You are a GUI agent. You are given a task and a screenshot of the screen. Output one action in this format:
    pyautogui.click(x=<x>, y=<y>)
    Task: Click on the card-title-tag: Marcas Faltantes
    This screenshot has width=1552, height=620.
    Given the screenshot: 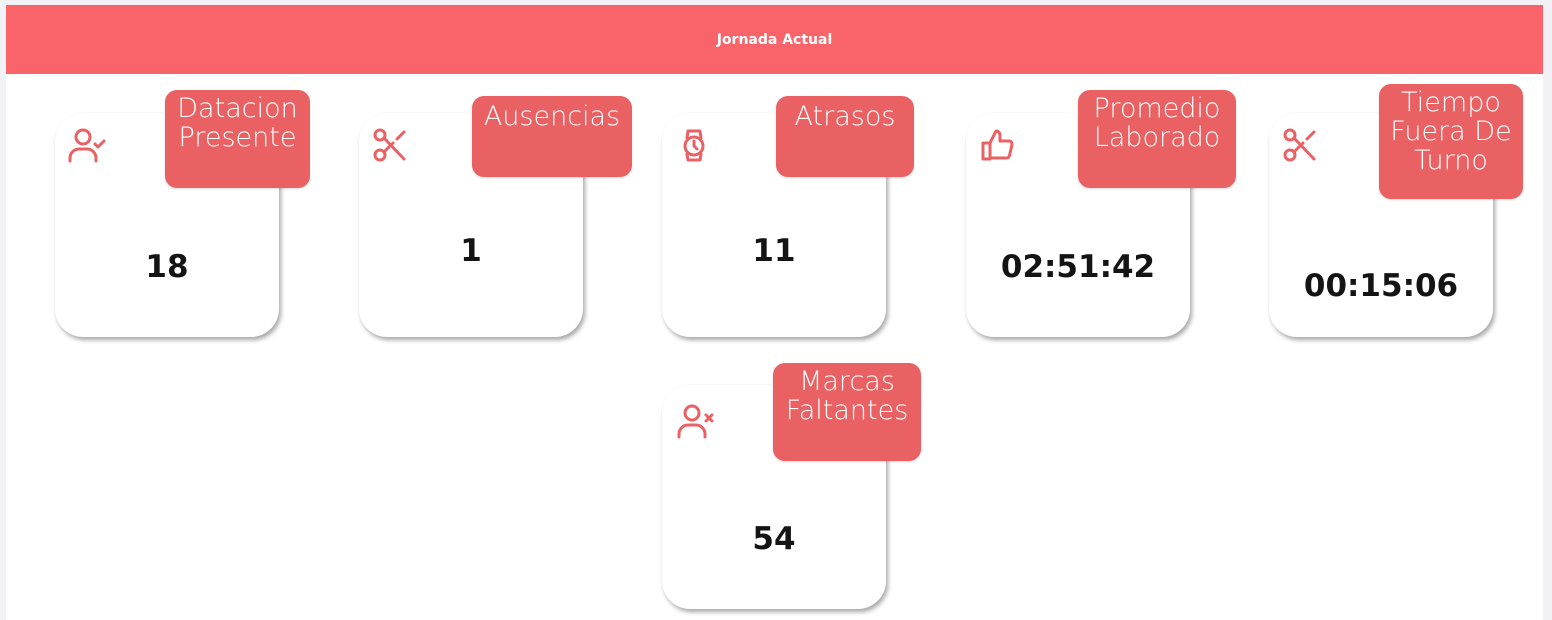 What is the action you would take?
    pyautogui.click(x=847, y=412)
    